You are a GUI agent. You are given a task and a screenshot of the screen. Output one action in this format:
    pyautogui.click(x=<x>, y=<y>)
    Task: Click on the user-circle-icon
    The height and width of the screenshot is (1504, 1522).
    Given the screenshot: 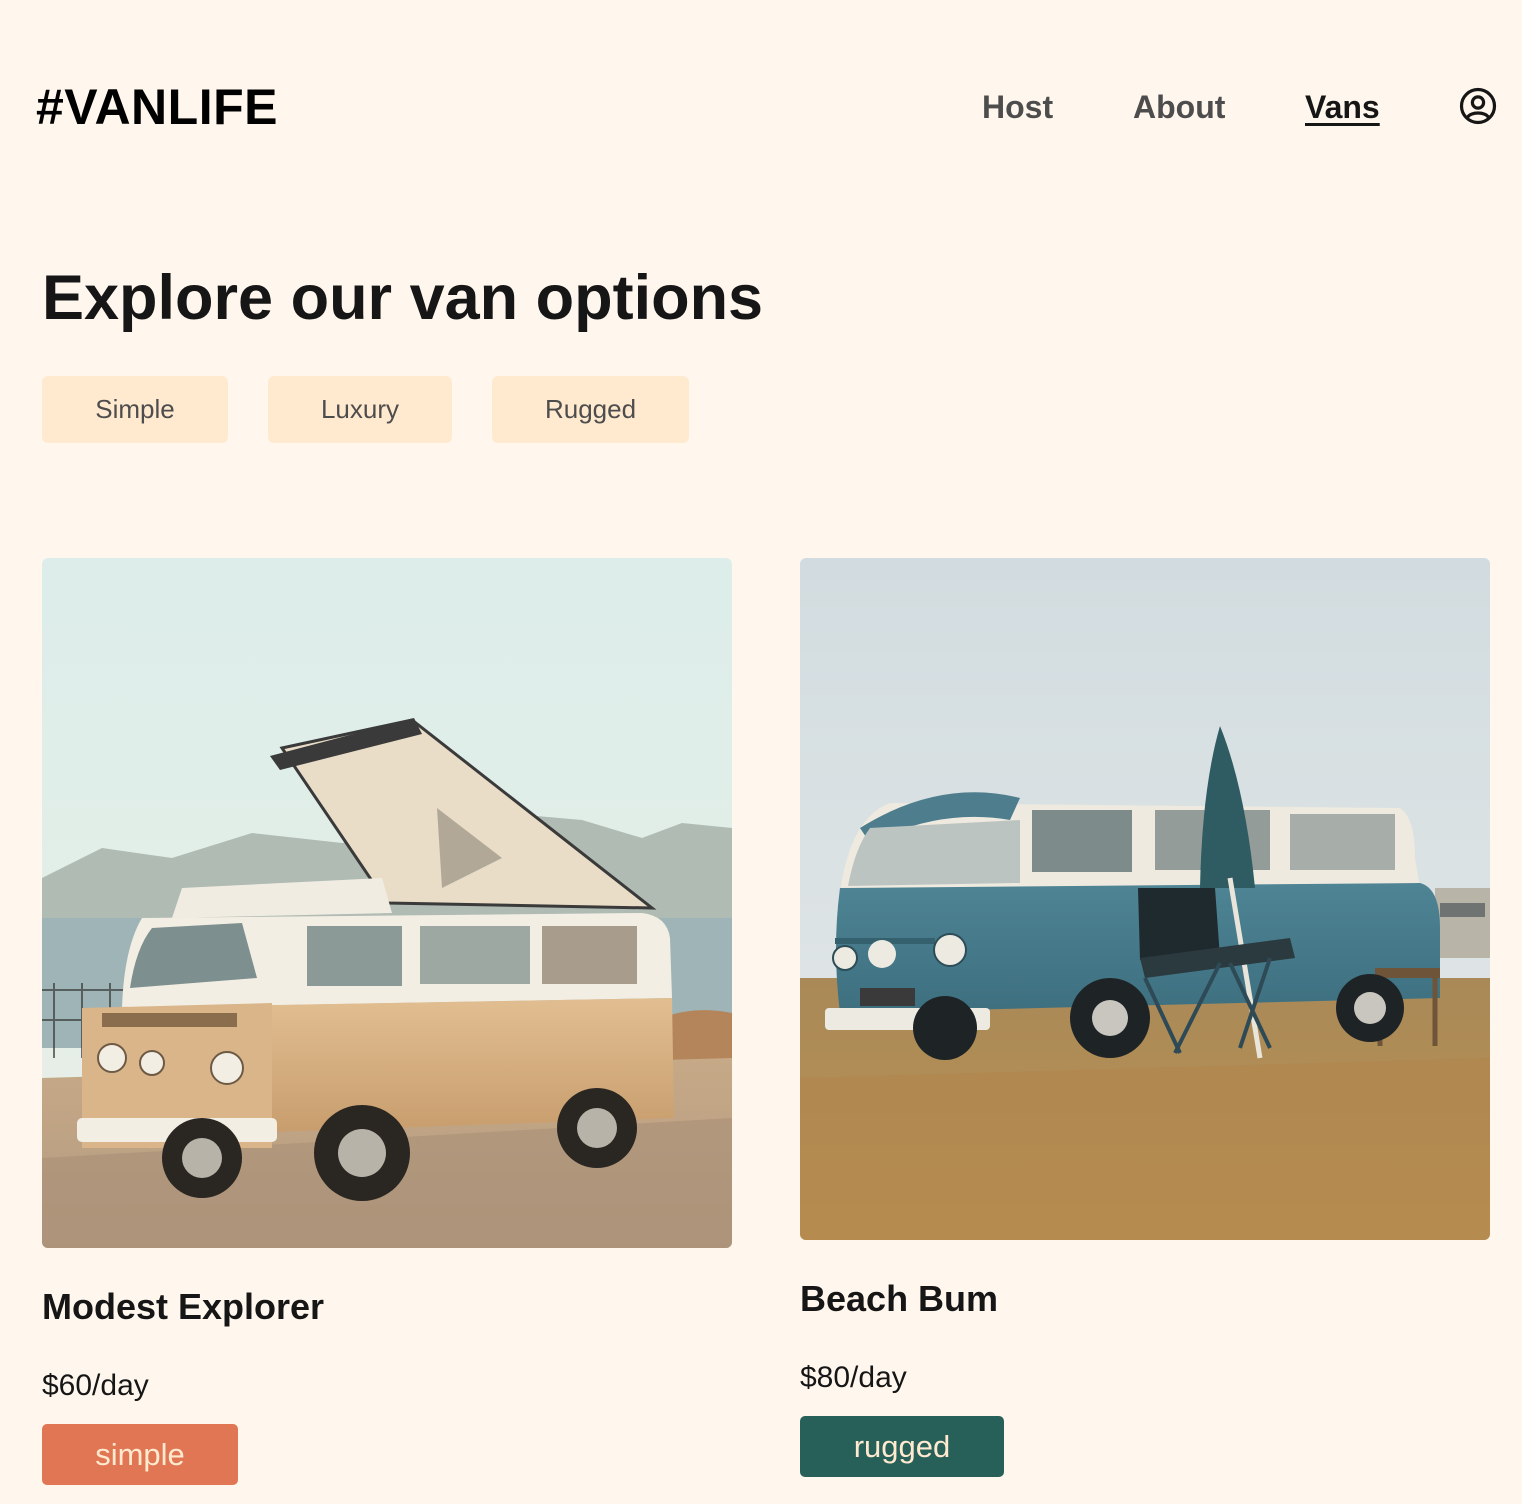 What is the action you would take?
    pyautogui.click(x=1478, y=106)
    